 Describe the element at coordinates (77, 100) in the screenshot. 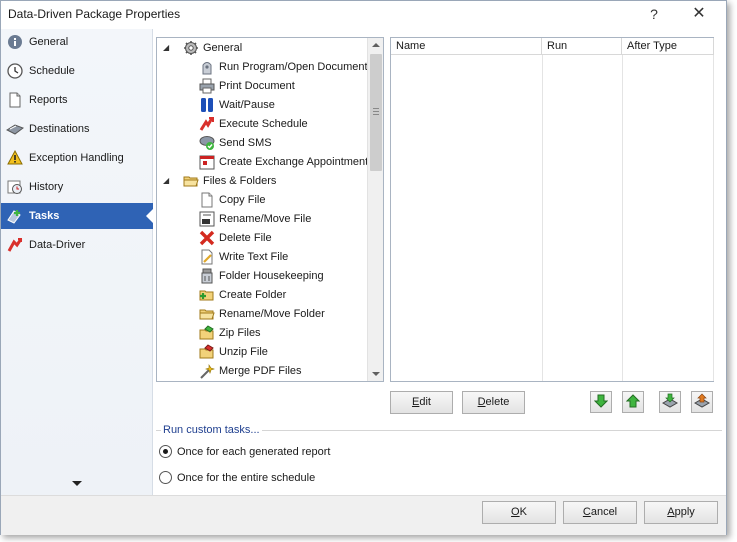

I see `sidebar-item-reports: Reports` at that location.